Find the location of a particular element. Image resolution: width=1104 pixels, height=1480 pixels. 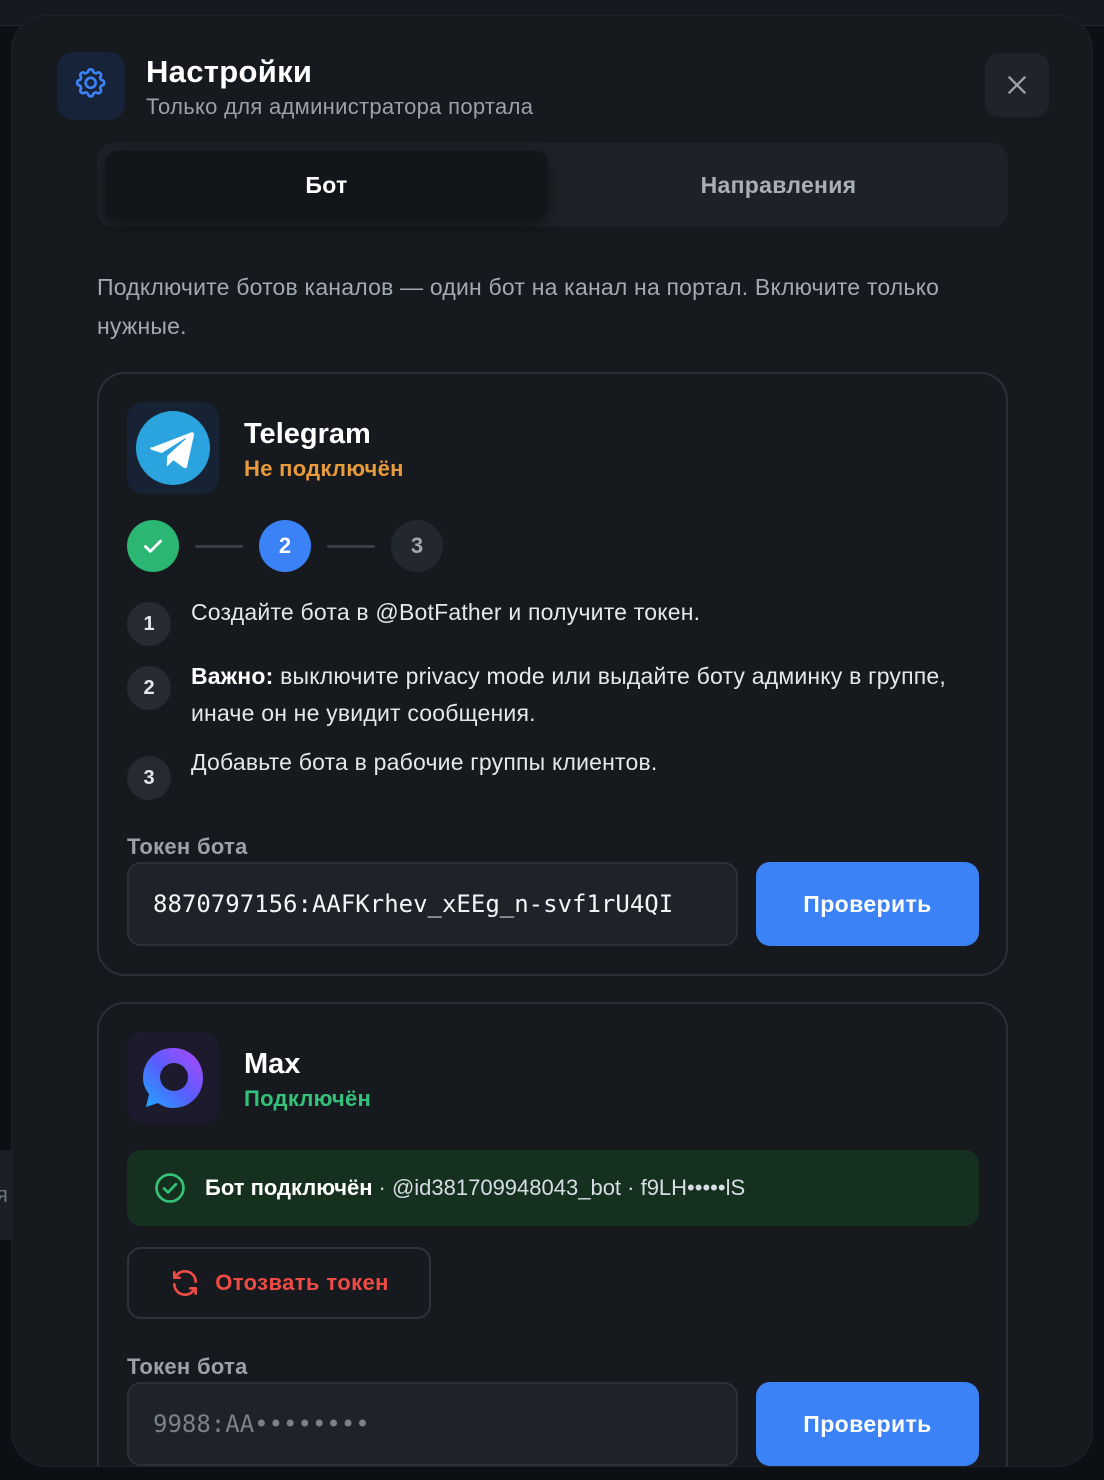

instruction-text: Добавьте бота в рабочие группы клиентов. is located at coordinates (424, 762).